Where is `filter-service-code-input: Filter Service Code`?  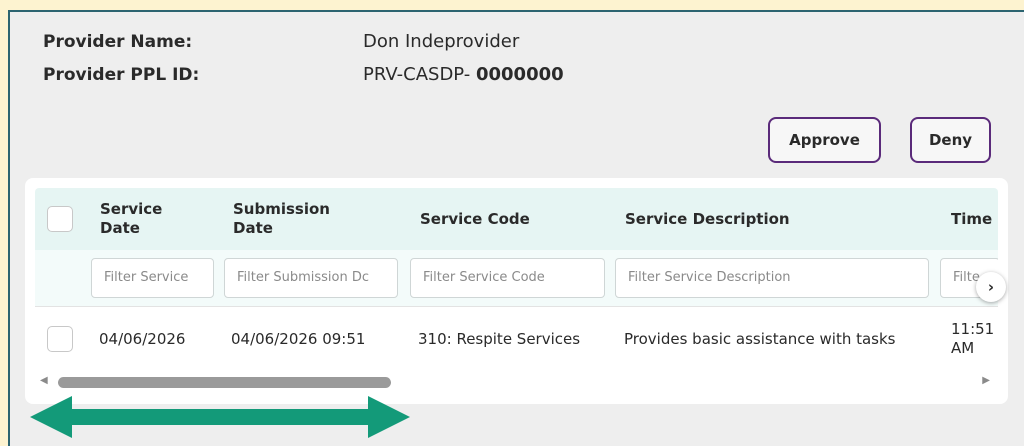 filter-service-code-input: Filter Service Code is located at coordinates (507, 278).